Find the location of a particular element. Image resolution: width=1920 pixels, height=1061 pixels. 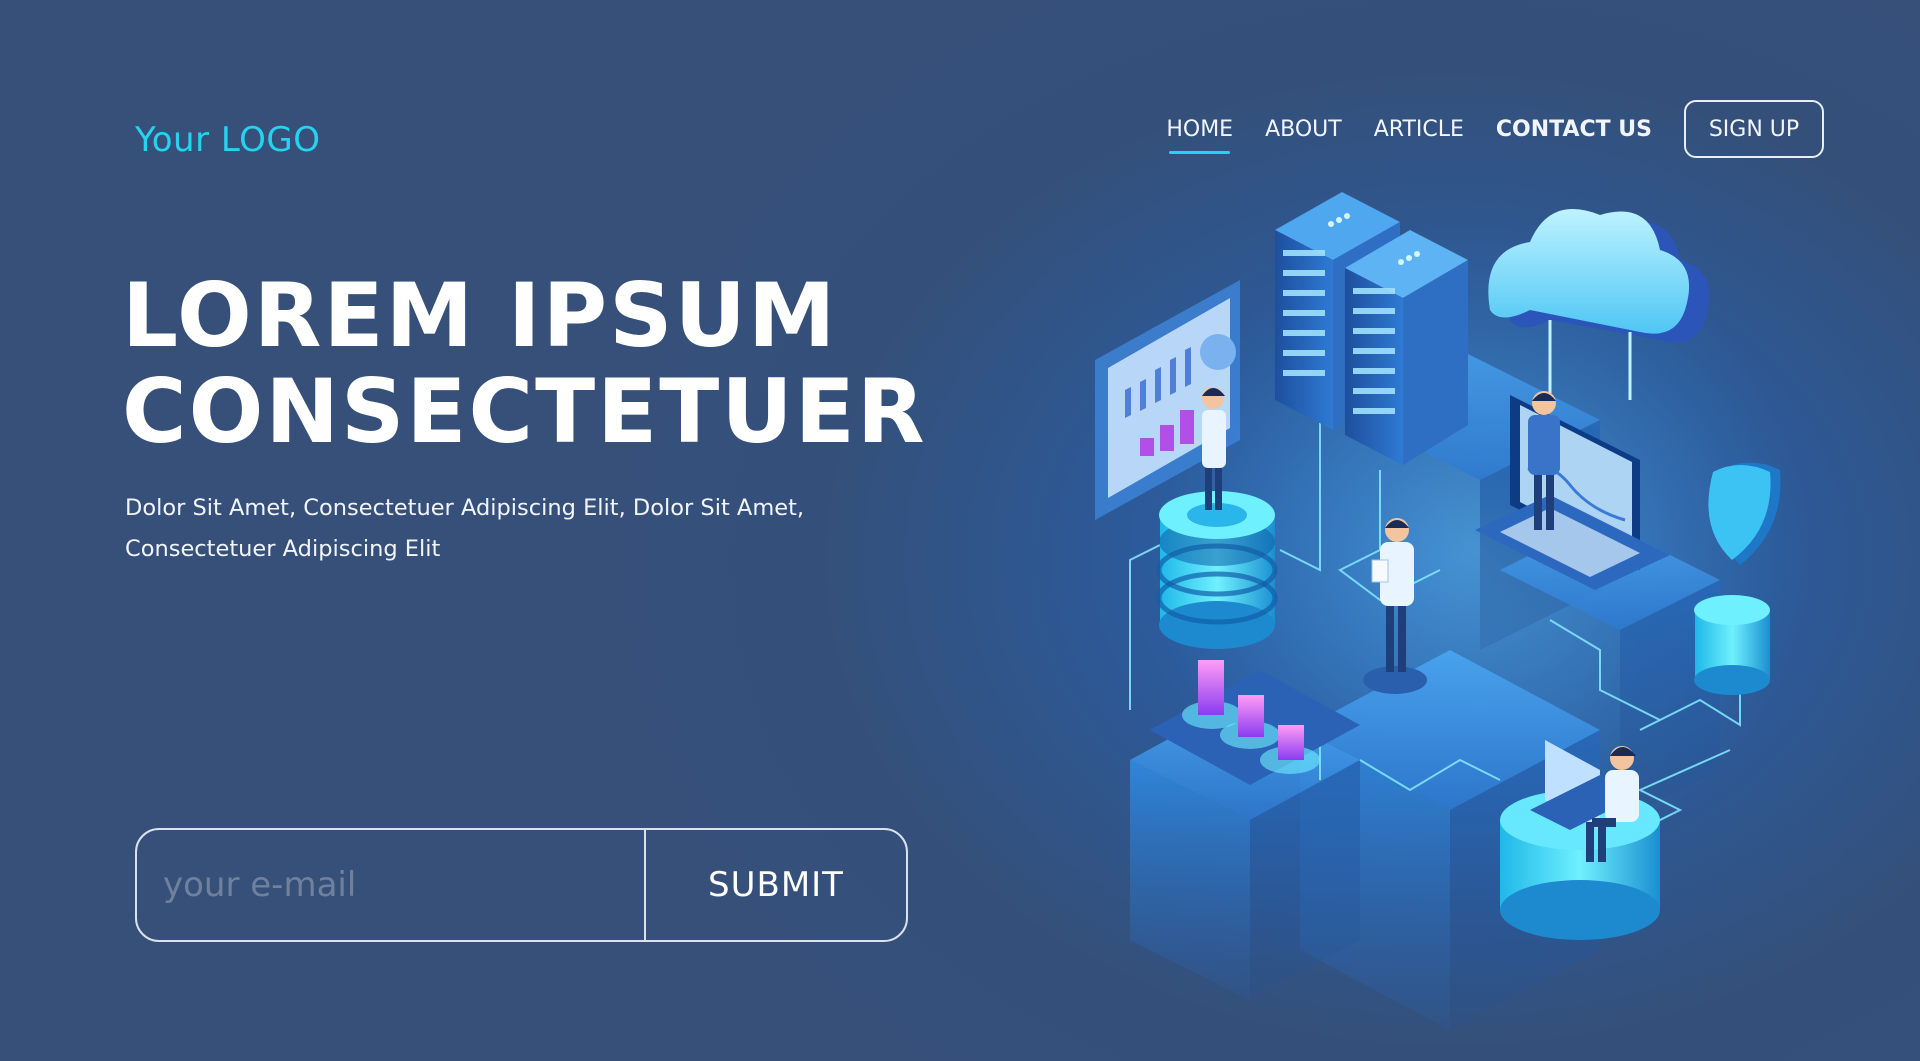

hero-title-line-1: LOREM IPSUM is located at coordinates (480, 315).